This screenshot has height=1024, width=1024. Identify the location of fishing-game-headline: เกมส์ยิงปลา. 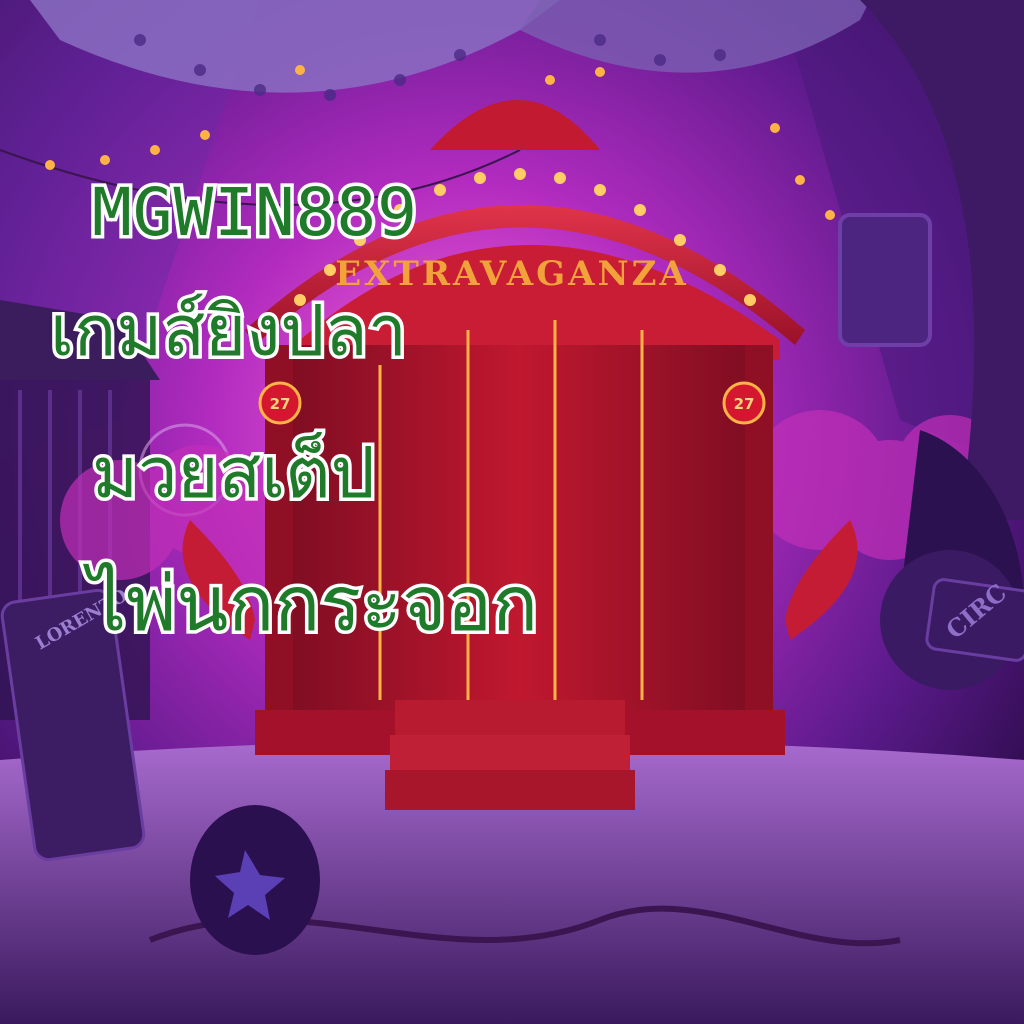
(228, 331).